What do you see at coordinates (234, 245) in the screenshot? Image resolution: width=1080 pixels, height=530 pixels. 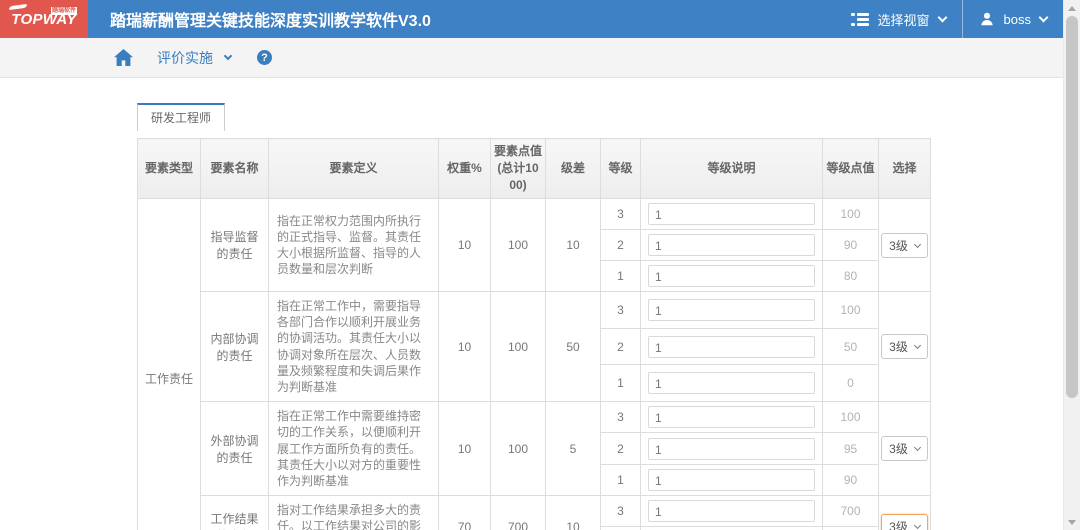 I see `factor-name-cell: 指导监督的责任` at bounding box center [234, 245].